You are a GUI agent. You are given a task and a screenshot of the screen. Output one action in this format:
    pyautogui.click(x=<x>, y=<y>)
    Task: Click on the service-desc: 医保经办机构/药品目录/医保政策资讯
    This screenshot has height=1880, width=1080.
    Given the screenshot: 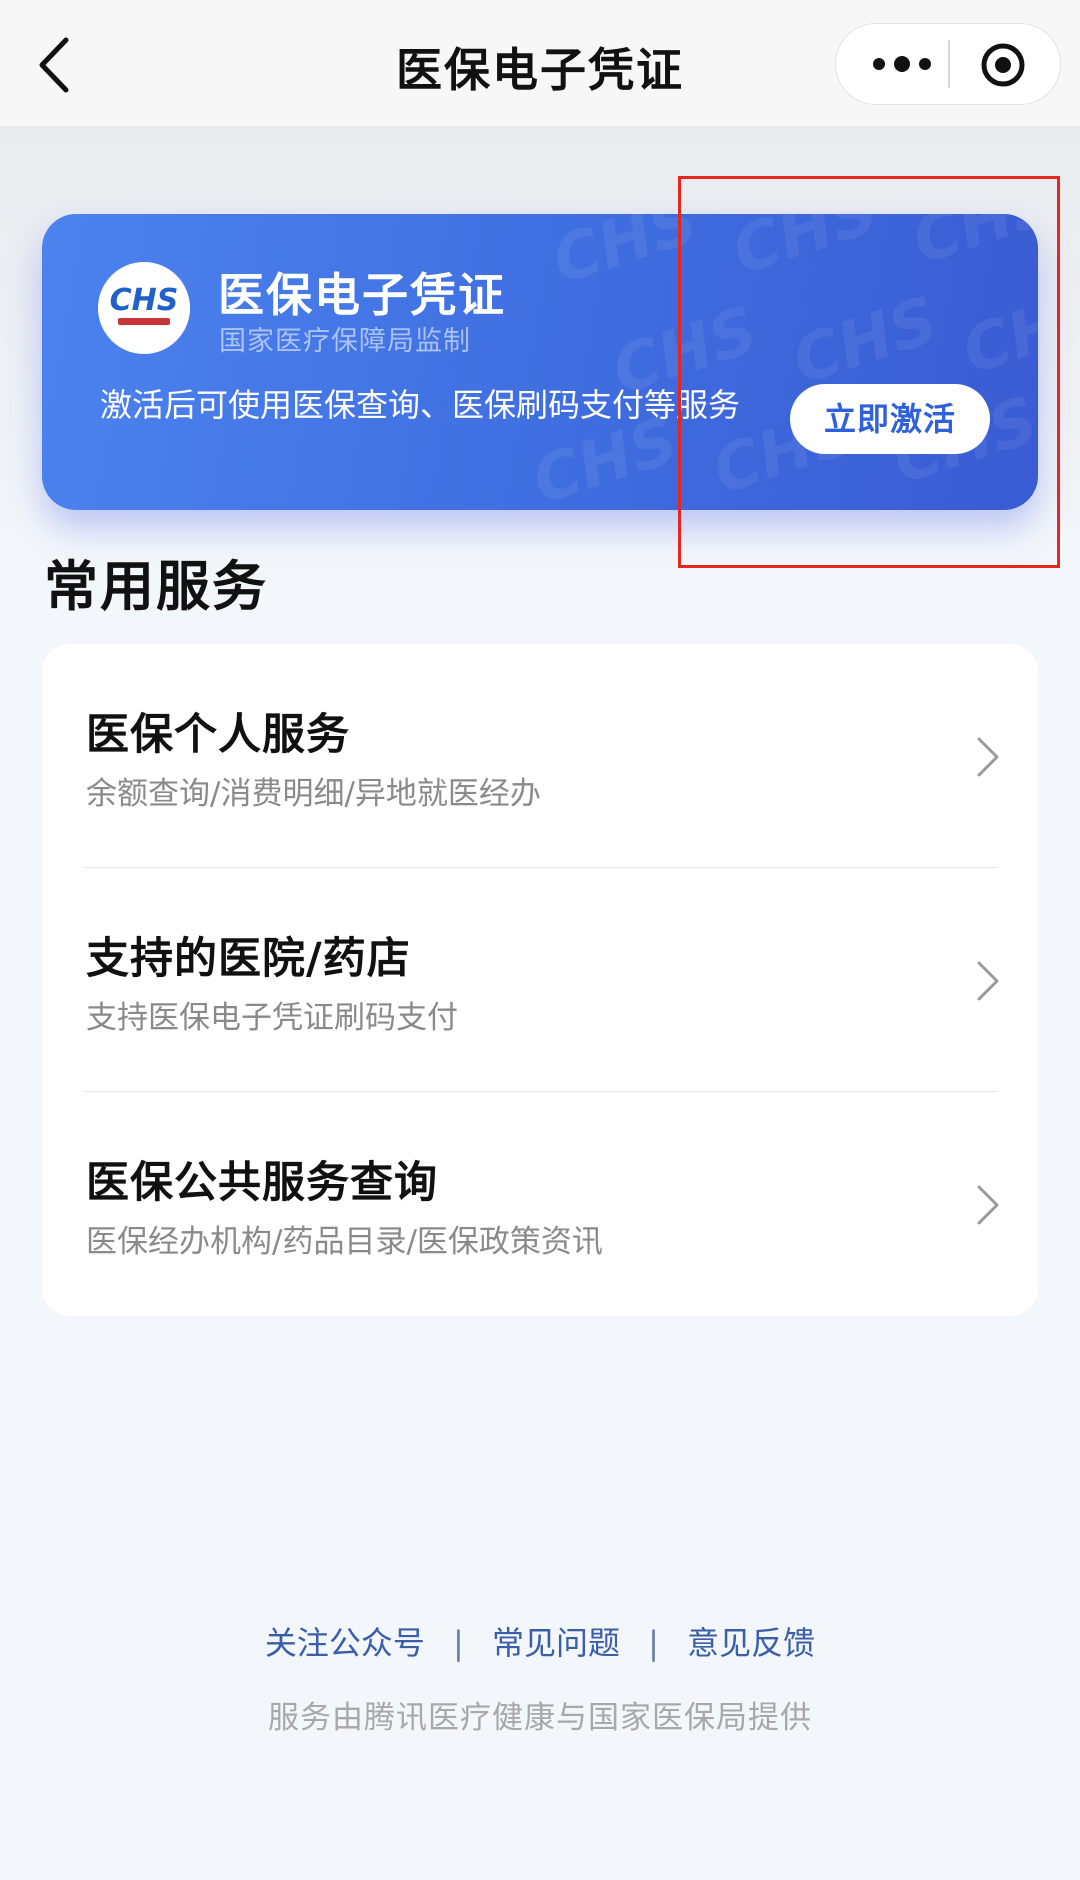 What is the action you would take?
    pyautogui.click(x=344, y=1242)
    